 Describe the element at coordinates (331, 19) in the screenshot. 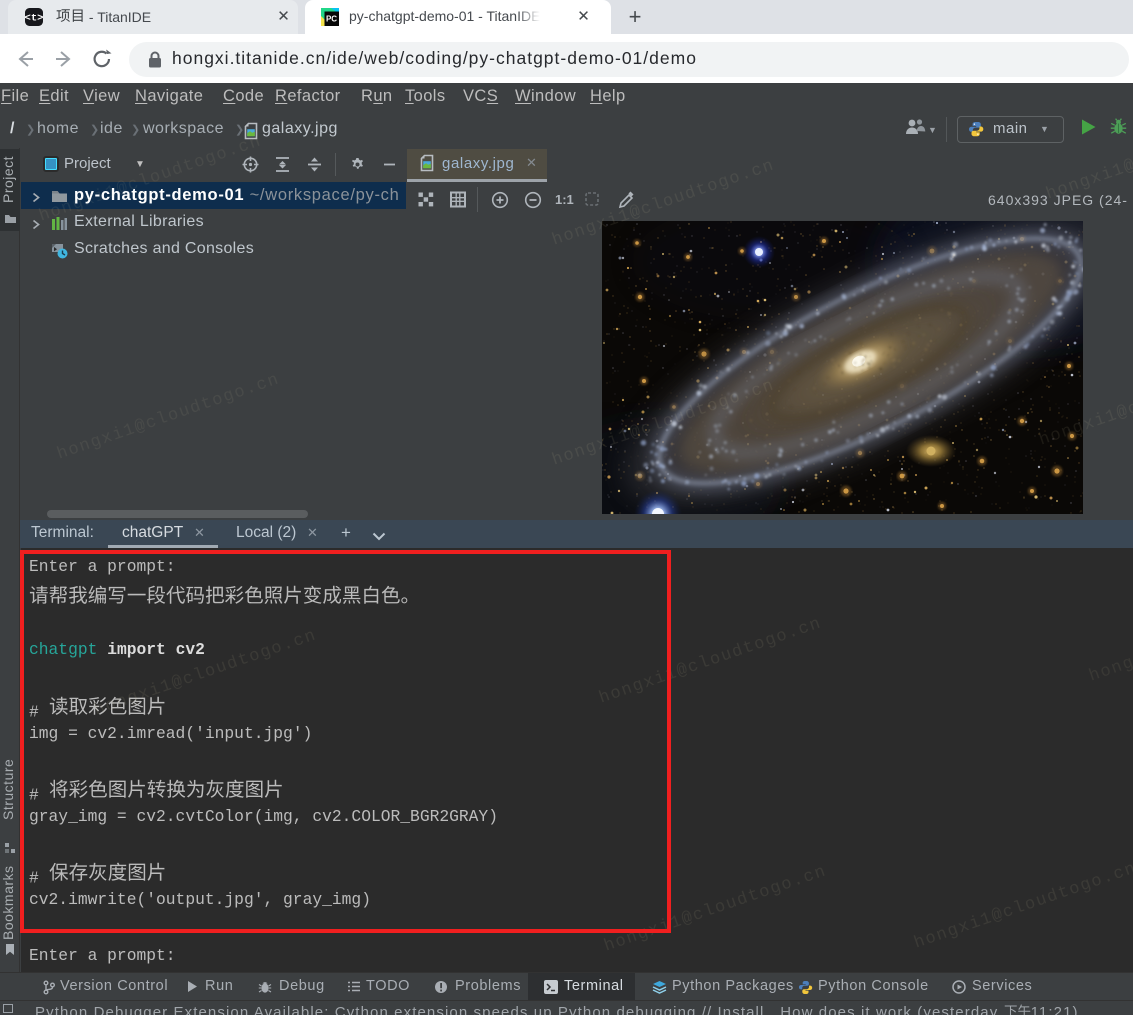

I see `svg-text: PC` at that location.